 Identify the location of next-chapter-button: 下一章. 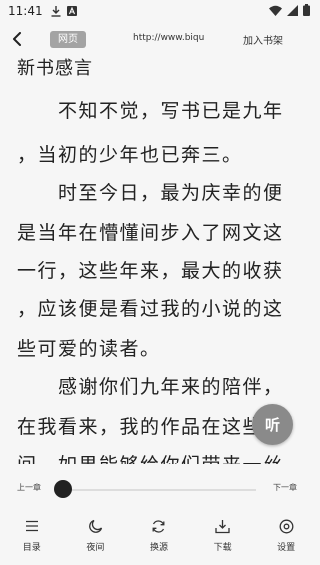
(285, 487).